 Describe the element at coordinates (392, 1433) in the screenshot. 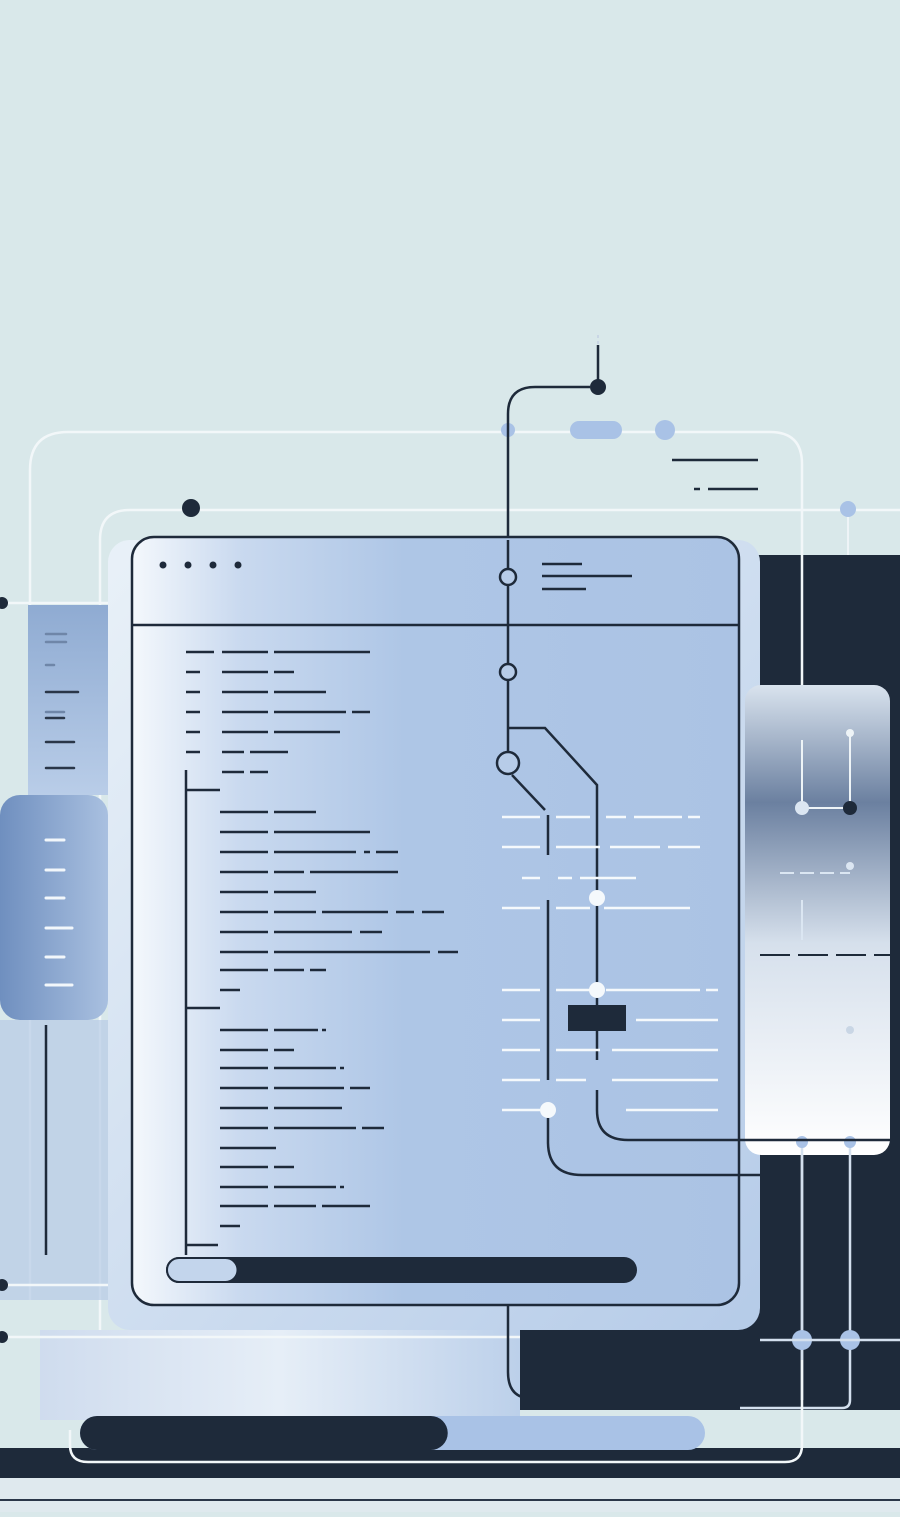

I see `bottom-progress-bar` at that location.